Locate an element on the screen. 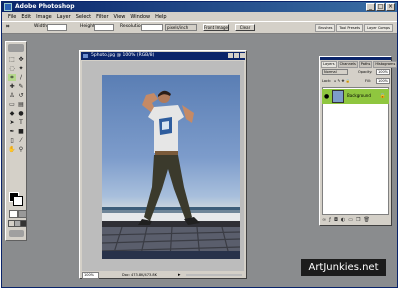 The height and width of the screenshot is (290, 399). front-image-button: Front Image is located at coordinates (216, 27).